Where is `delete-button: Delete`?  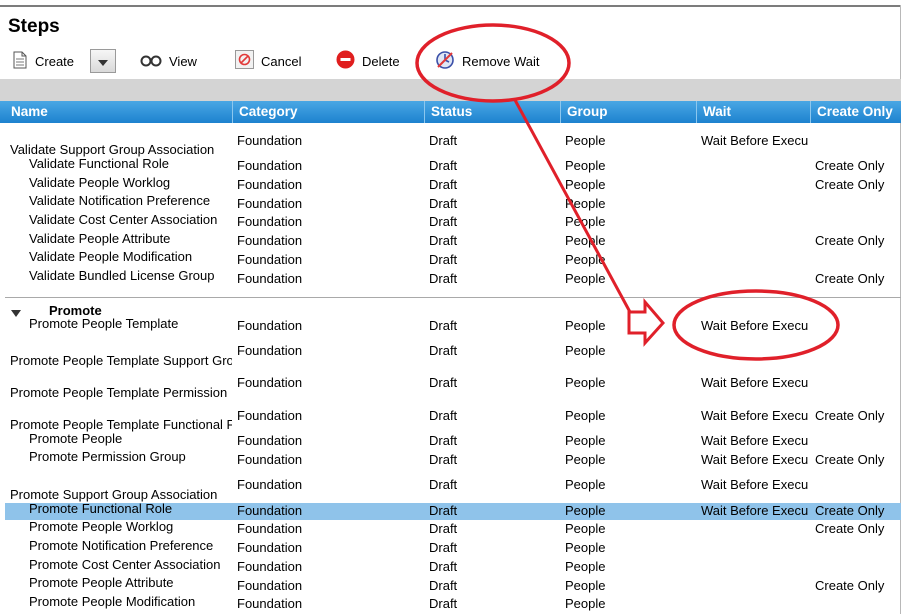
delete-button: Delete is located at coordinates (368, 61).